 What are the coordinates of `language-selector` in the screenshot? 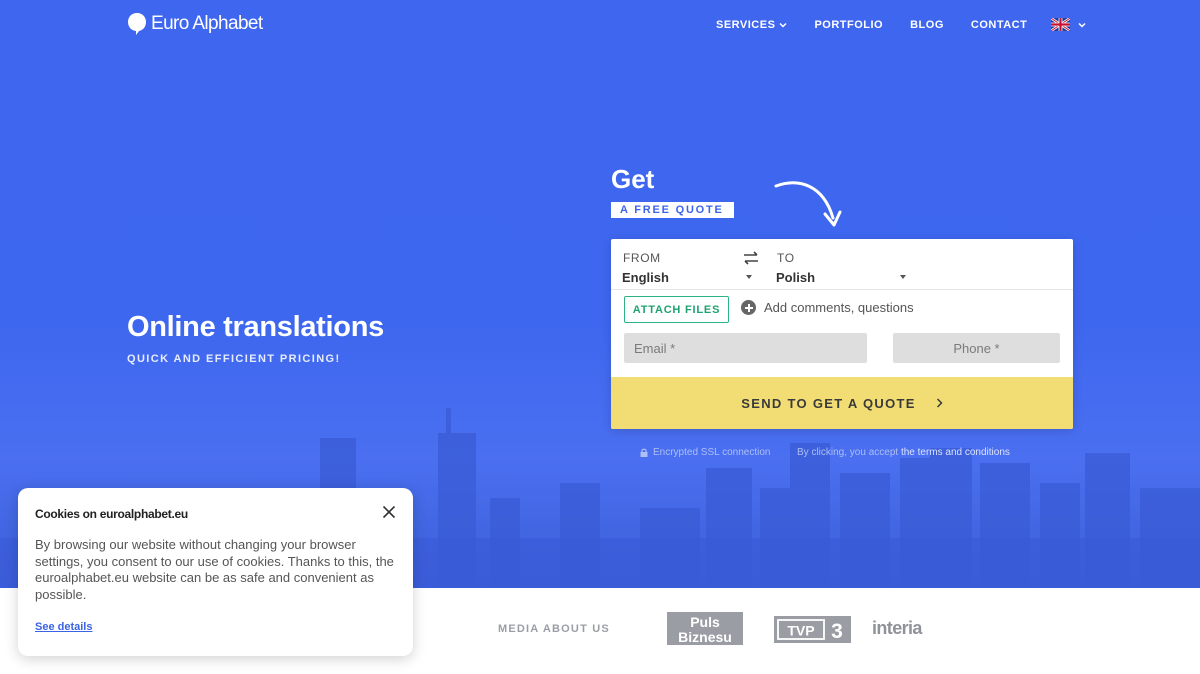 It's located at (1068, 24).